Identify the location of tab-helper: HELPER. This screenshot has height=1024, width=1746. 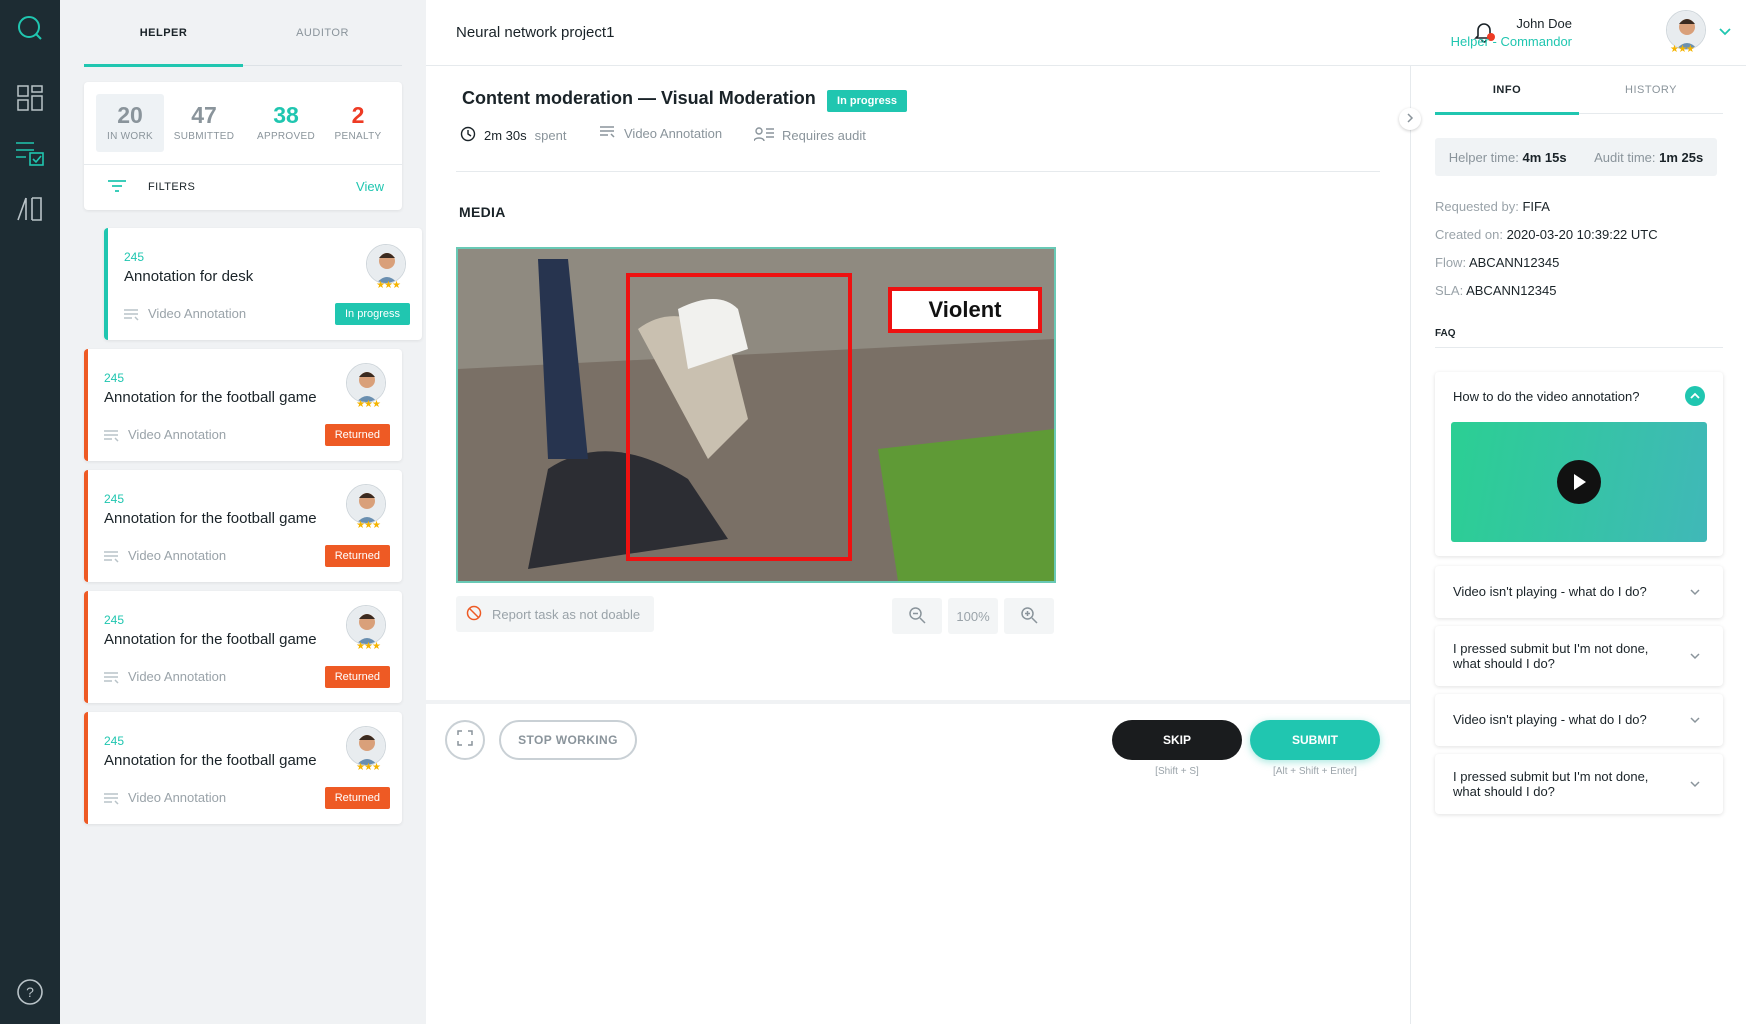
(163, 33).